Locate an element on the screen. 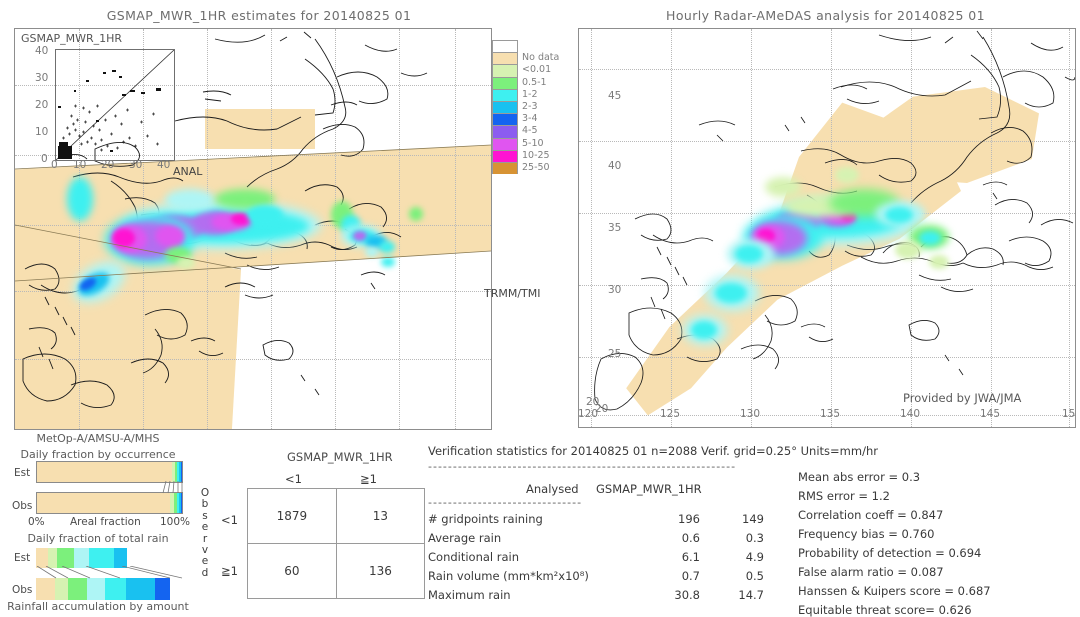 The width and height of the screenshot is (1080, 617). observed-letter: d is located at coordinates (205, 572).